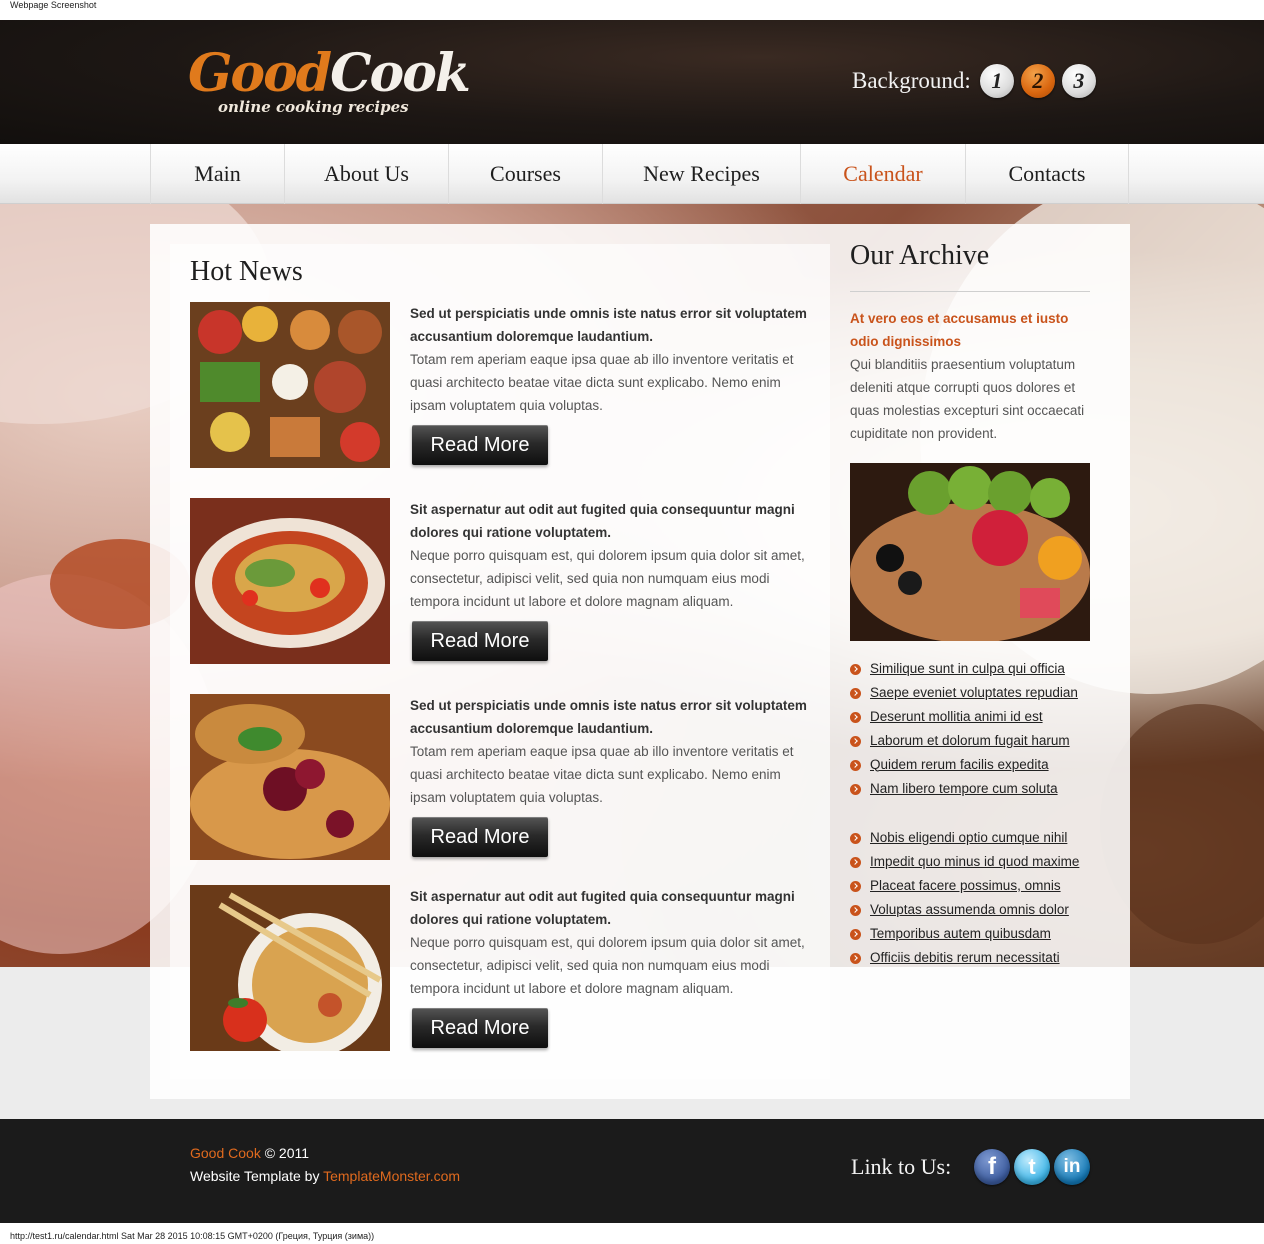 This screenshot has width=1264, height=1244. What do you see at coordinates (290, 777) in the screenshot?
I see `berry-pancakes-photo-icon` at bounding box center [290, 777].